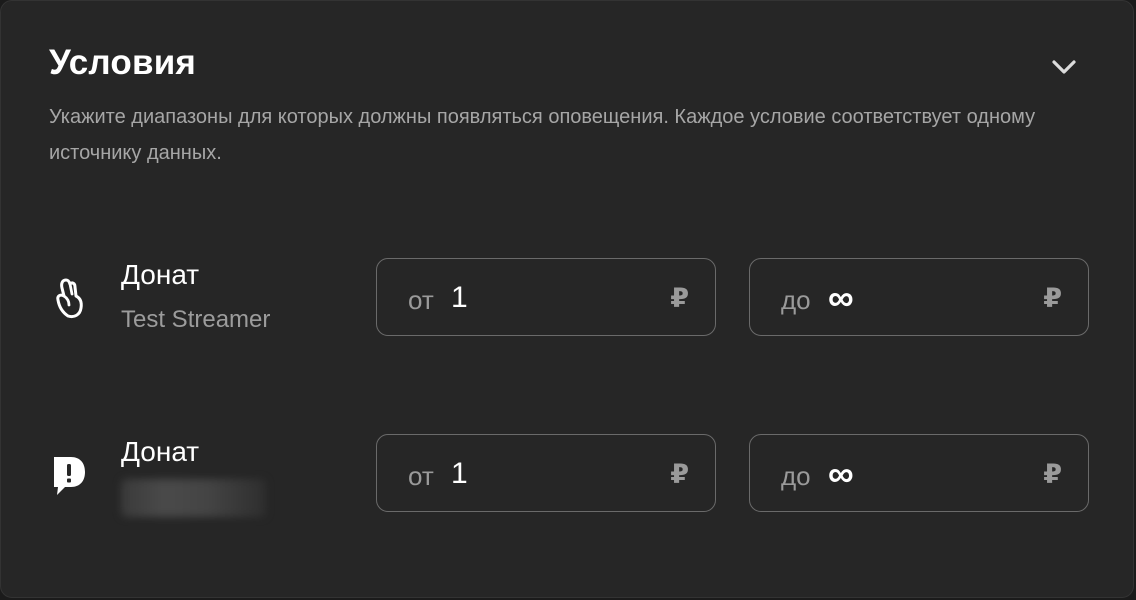 Image resolution: width=1136 pixels, height=600 pixels. I want to click on section-title: Условия, so click(123, 62).